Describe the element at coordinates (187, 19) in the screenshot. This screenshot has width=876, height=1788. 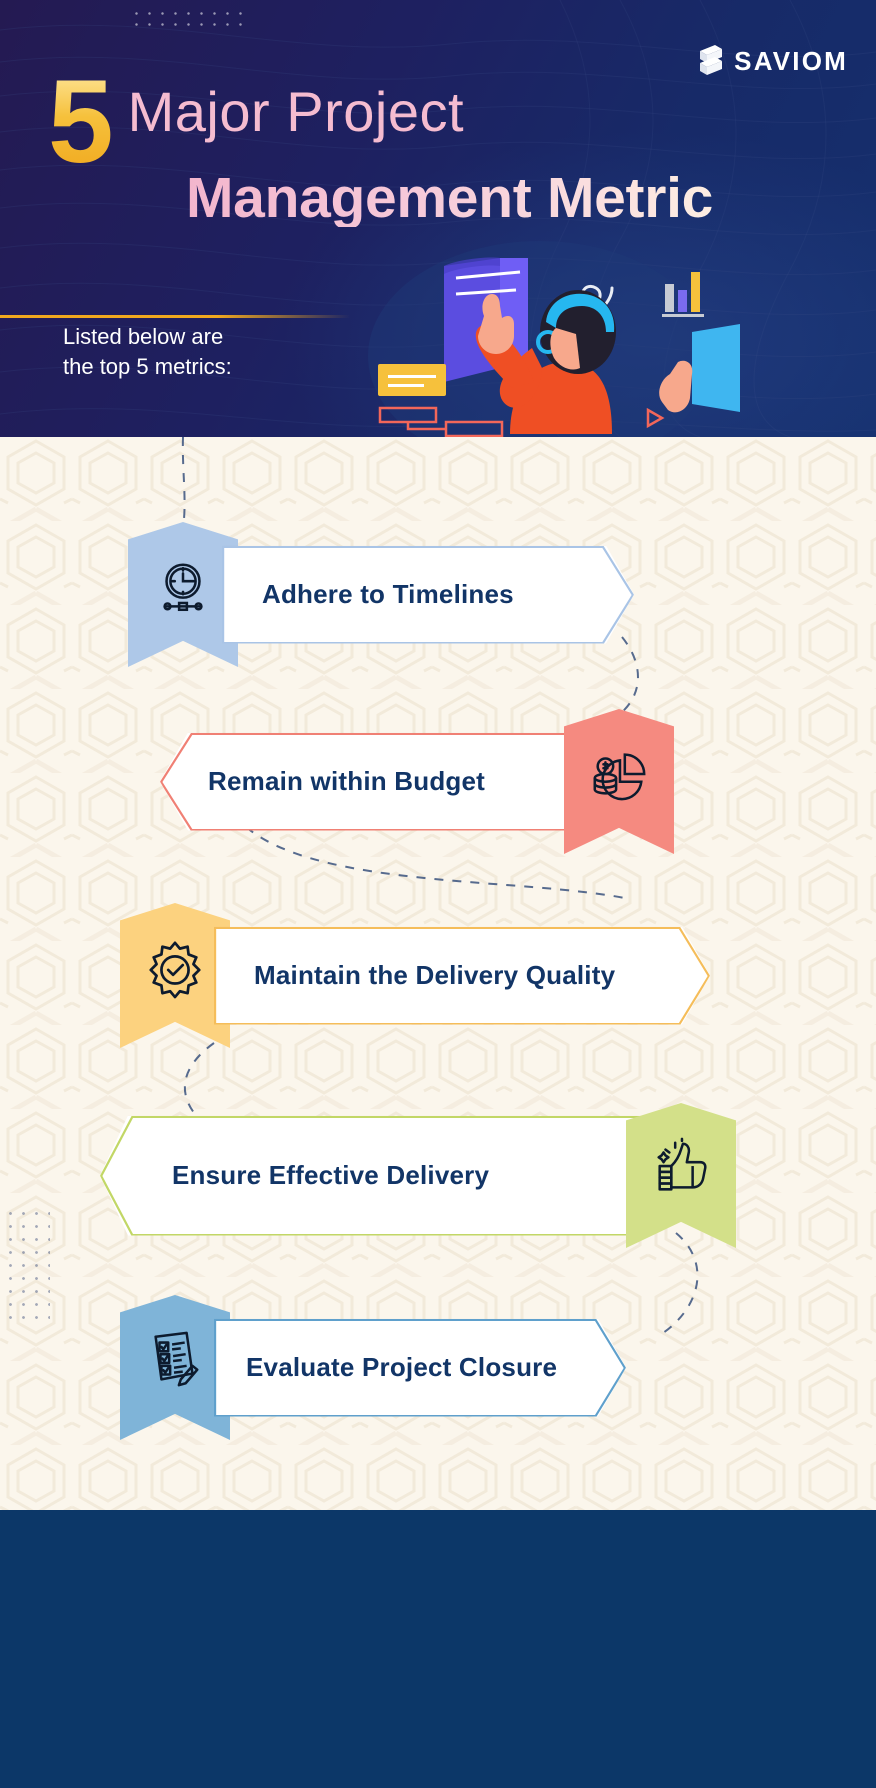
I see `header-dot-grid` at that location.